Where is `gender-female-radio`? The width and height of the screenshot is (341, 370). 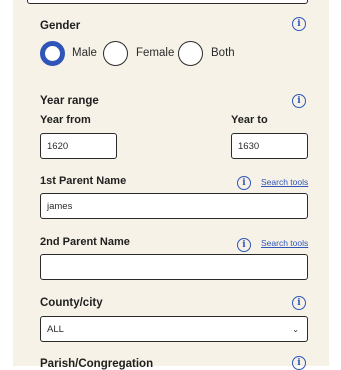 gender-female-radio is located at coordinates (115, 53).